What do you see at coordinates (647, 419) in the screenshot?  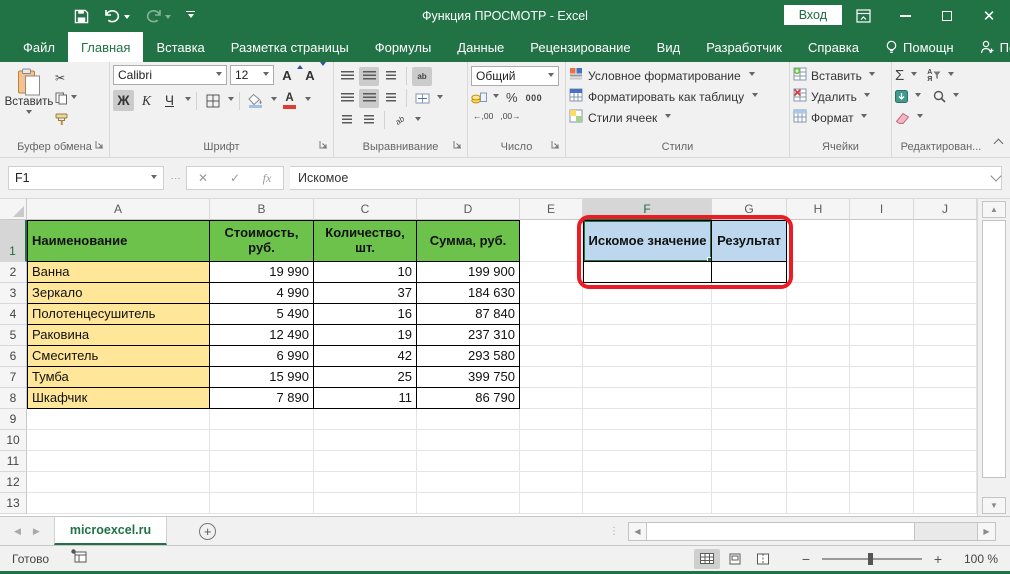 I see `cell-F9` at bounding box center [647, 419].